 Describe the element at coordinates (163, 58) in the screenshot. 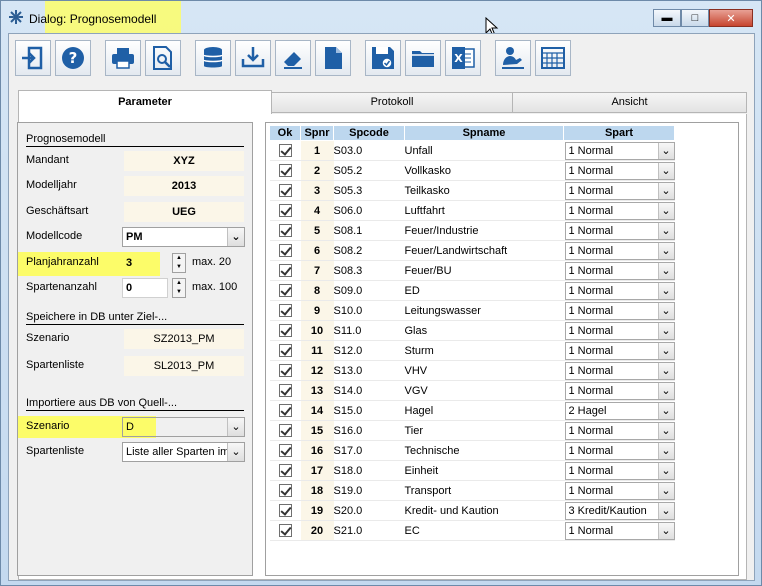

I see `print-preview-button` at that location.